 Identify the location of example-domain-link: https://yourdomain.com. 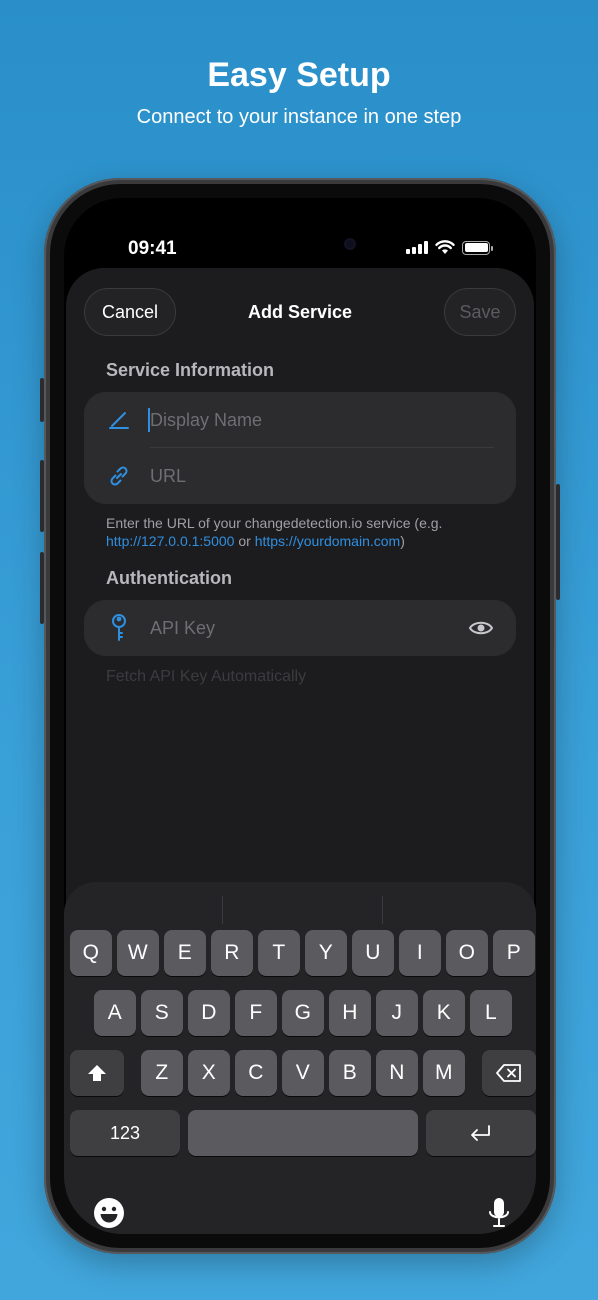
(328, 541).